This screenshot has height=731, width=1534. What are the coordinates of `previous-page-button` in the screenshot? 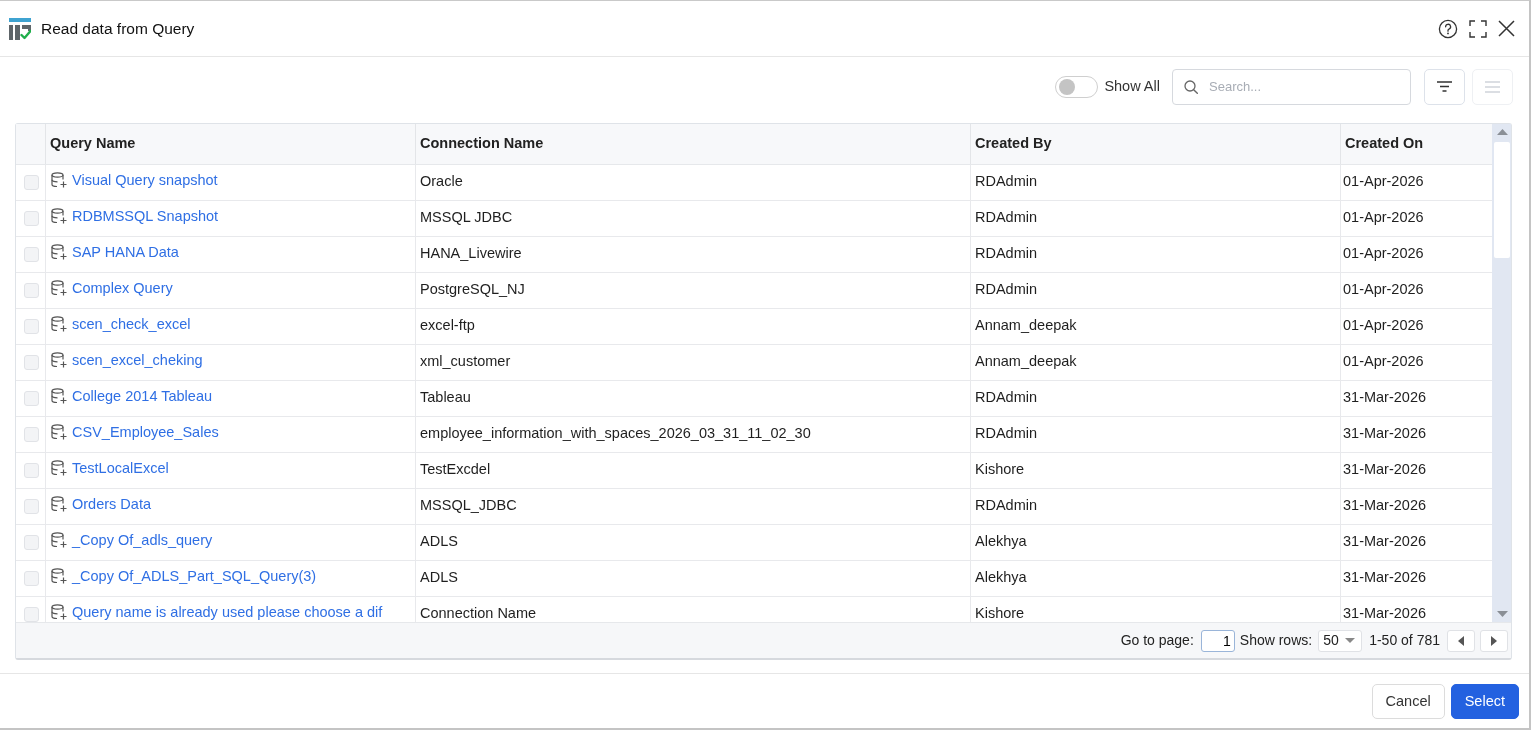 It's located at (1461, 640).